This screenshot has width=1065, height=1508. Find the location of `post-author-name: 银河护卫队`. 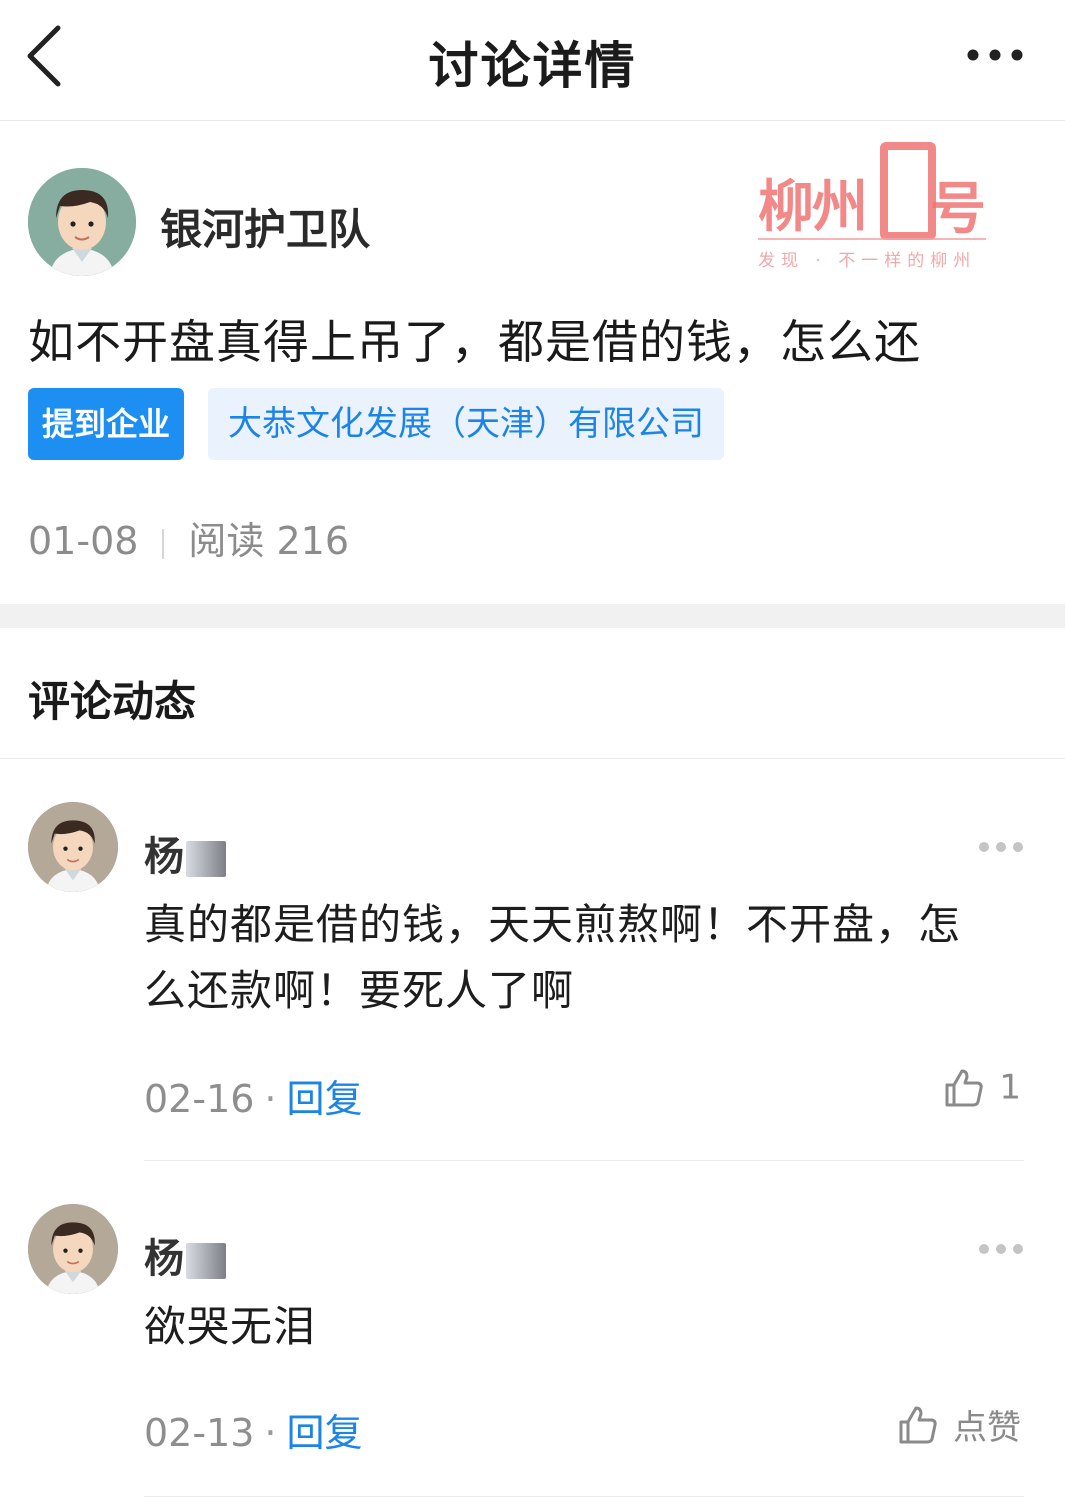

post-author-name: 银河护卫队 is located at coordinates (265, 226).